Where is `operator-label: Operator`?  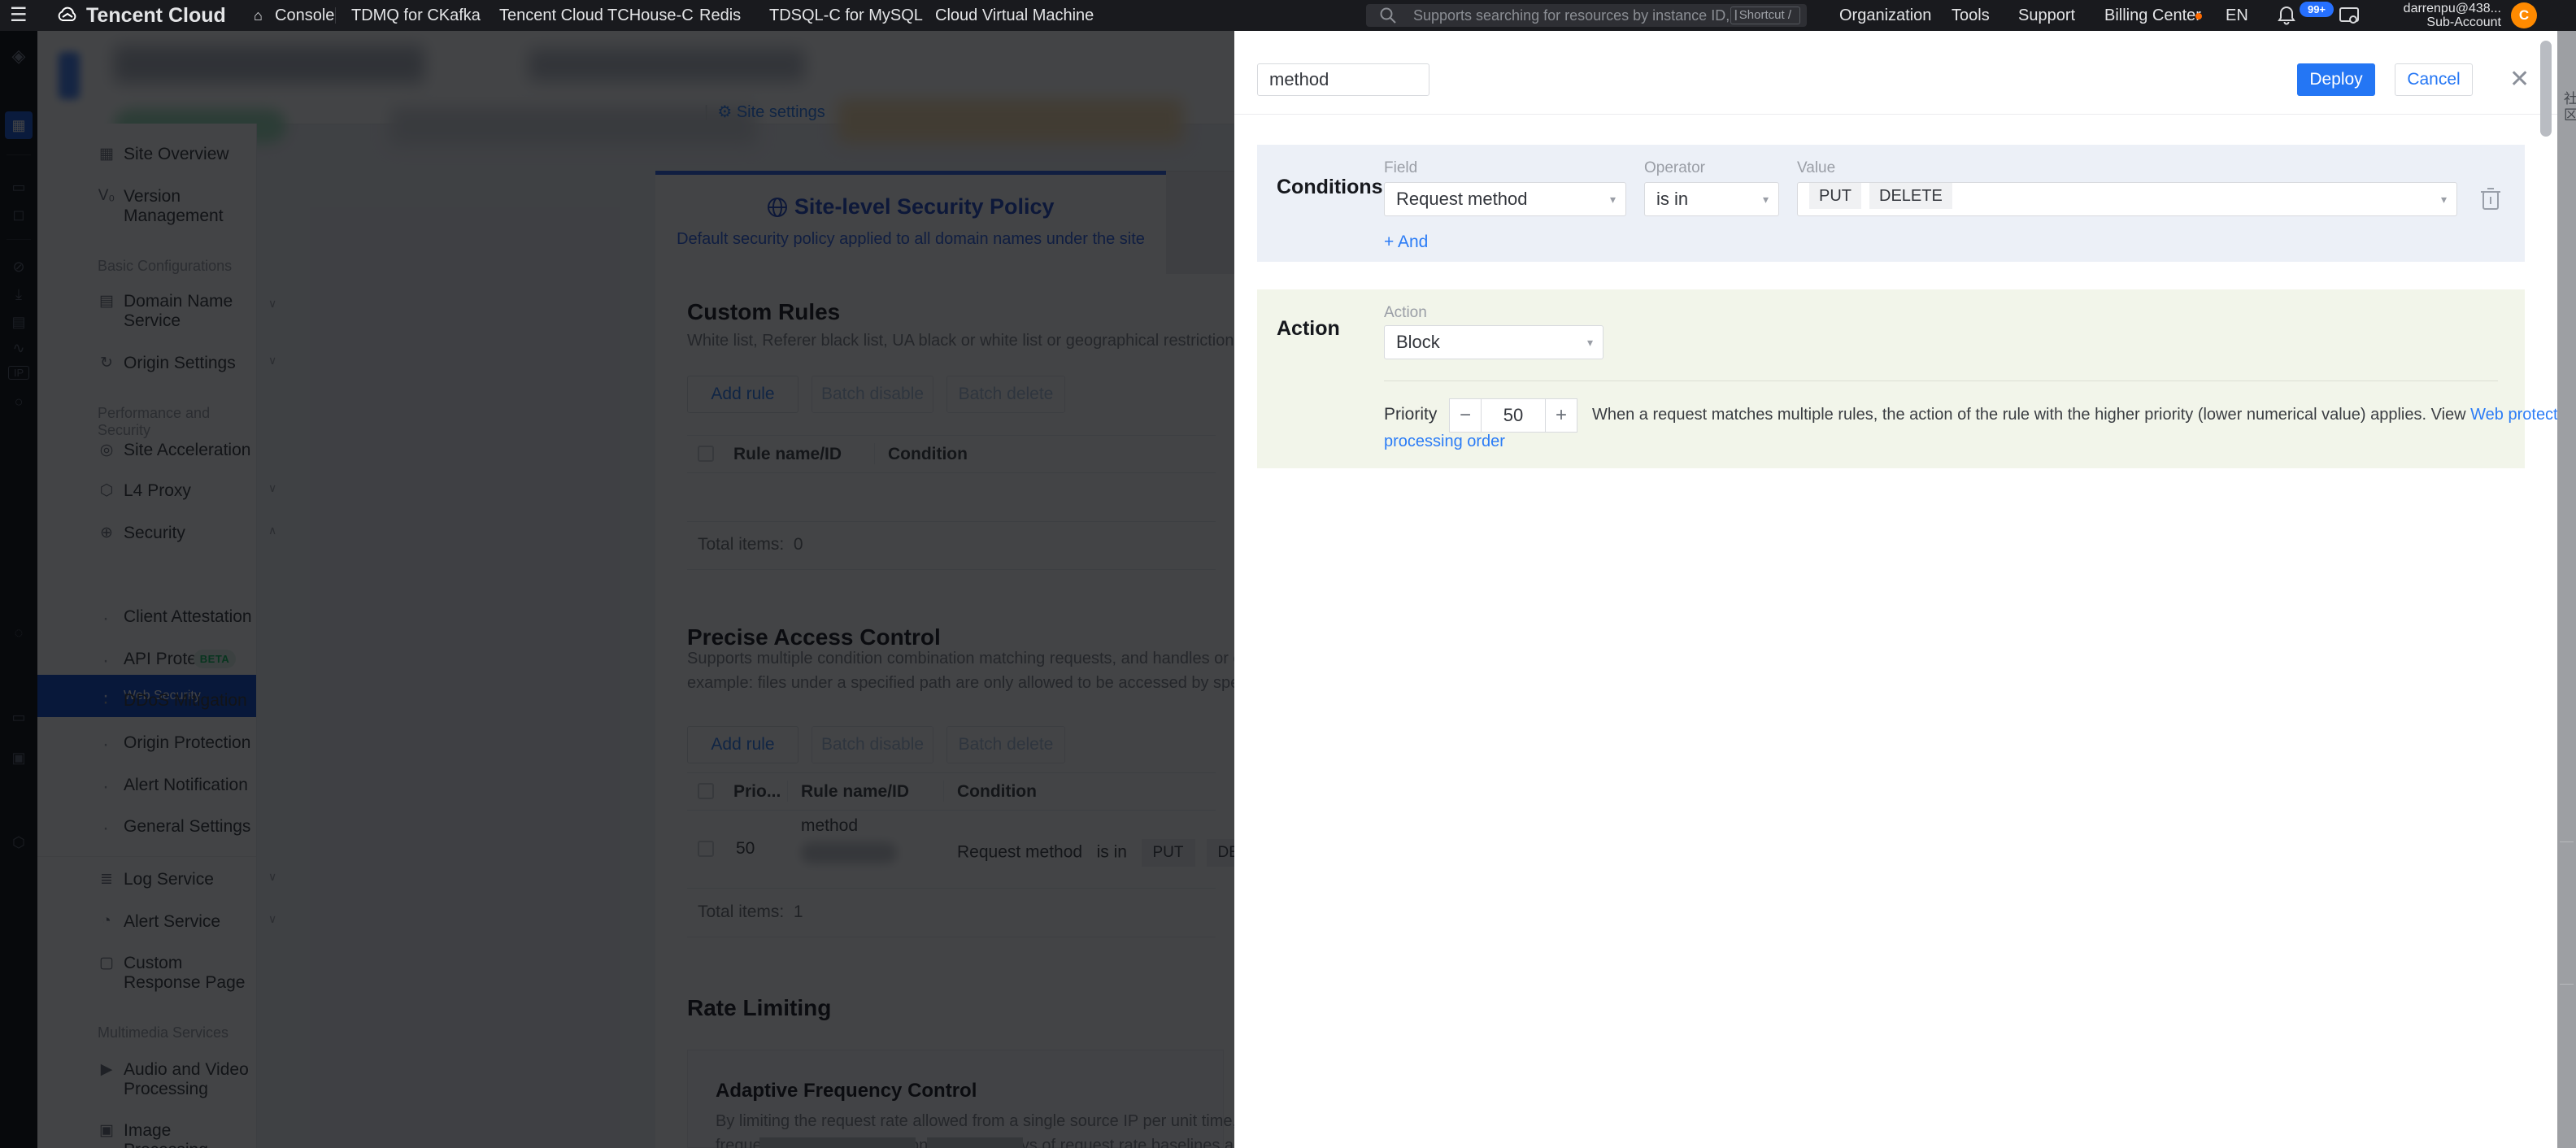 operator-label: Operator is located at coordinates (1675, 168).